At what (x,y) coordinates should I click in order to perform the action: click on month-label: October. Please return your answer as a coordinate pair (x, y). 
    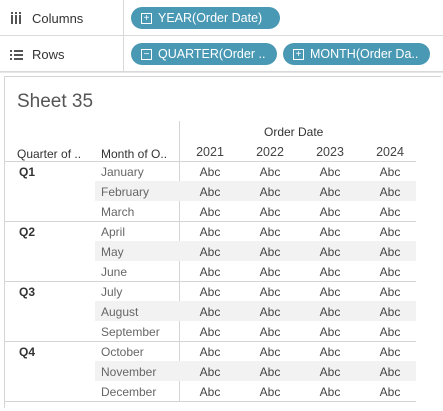
    Looking at the image, I should click on (122, 352).